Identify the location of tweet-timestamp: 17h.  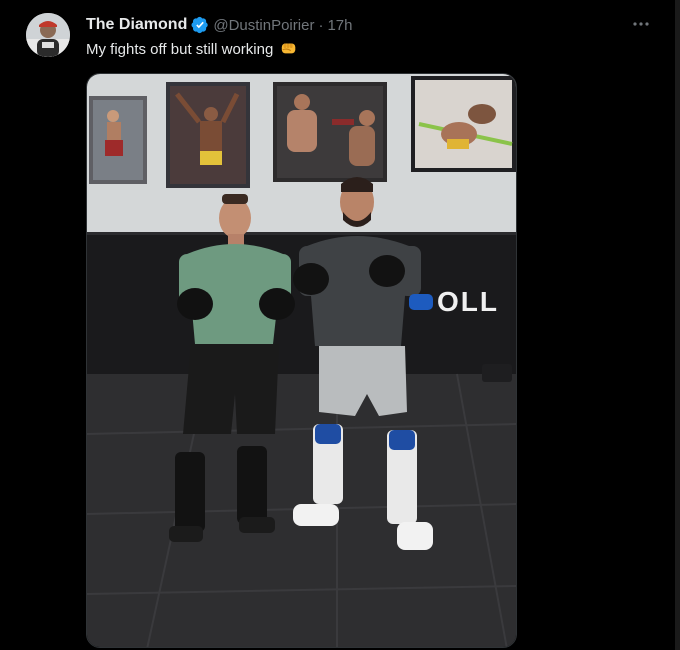
(339, 25).